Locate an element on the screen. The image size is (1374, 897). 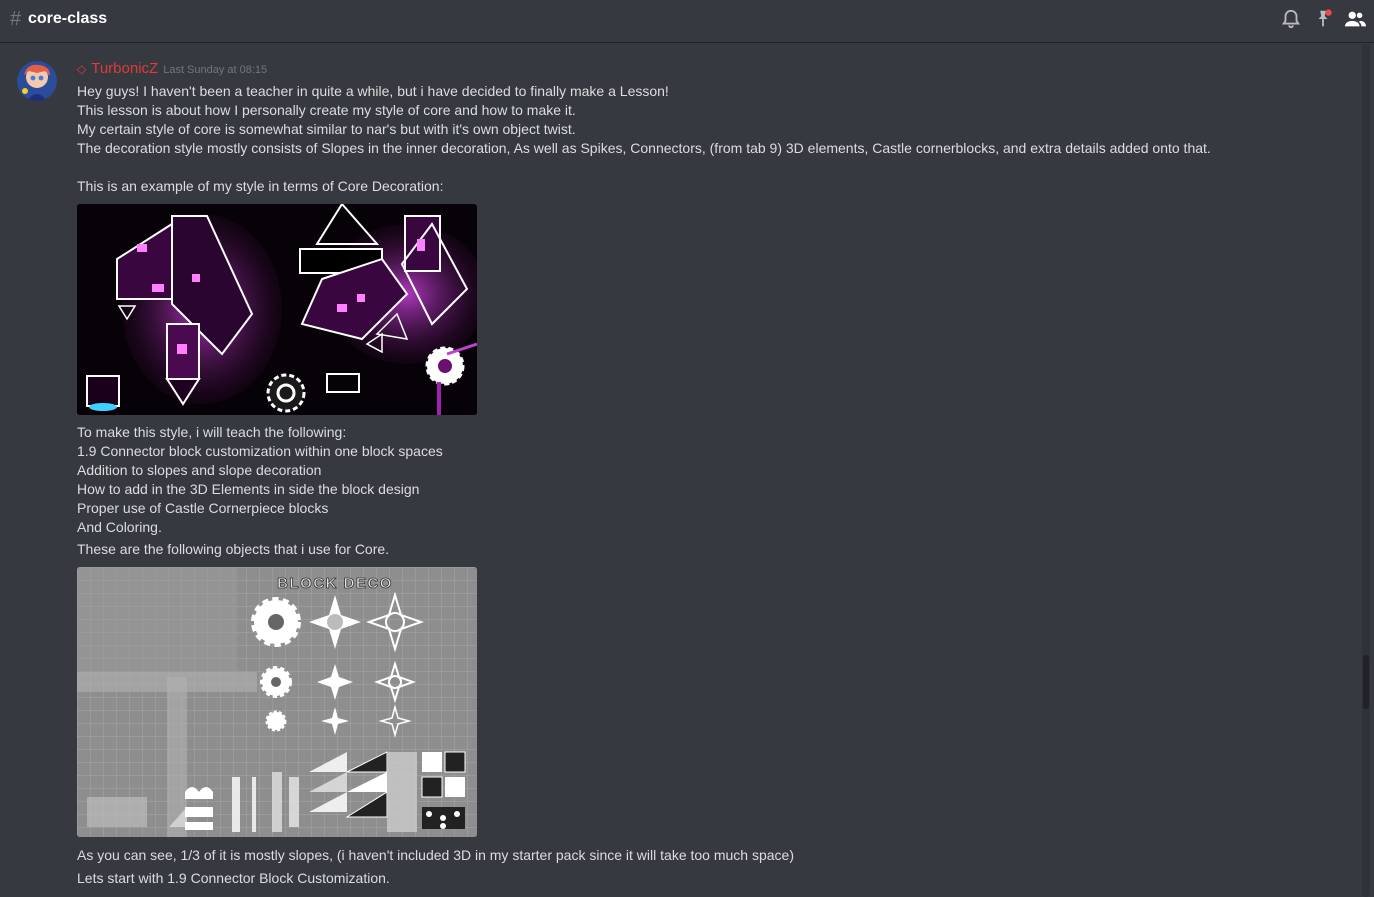
block-deco-label: BLOCK DECO is located at coordinates (335, 583).